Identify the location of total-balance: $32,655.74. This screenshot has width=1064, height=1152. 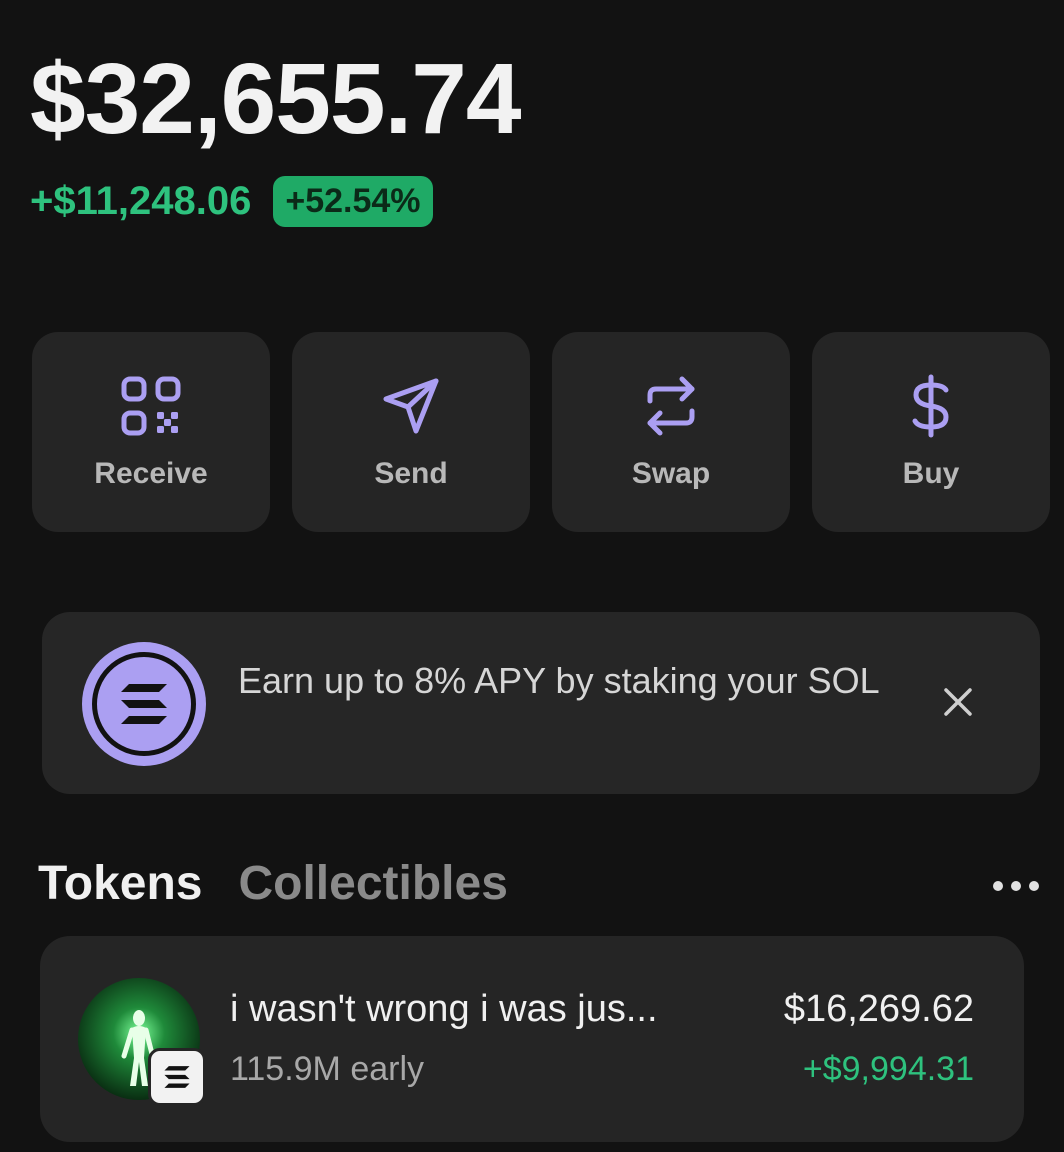
(275, 99).